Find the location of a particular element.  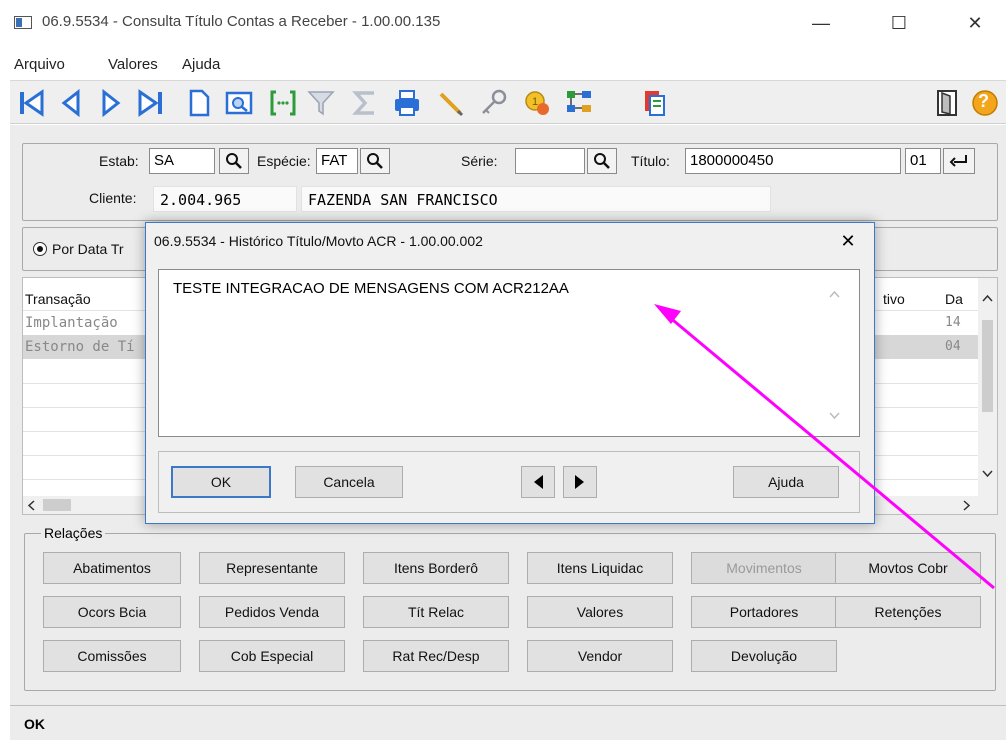

grid-vscrollbar is located at coordinates (987, 387).